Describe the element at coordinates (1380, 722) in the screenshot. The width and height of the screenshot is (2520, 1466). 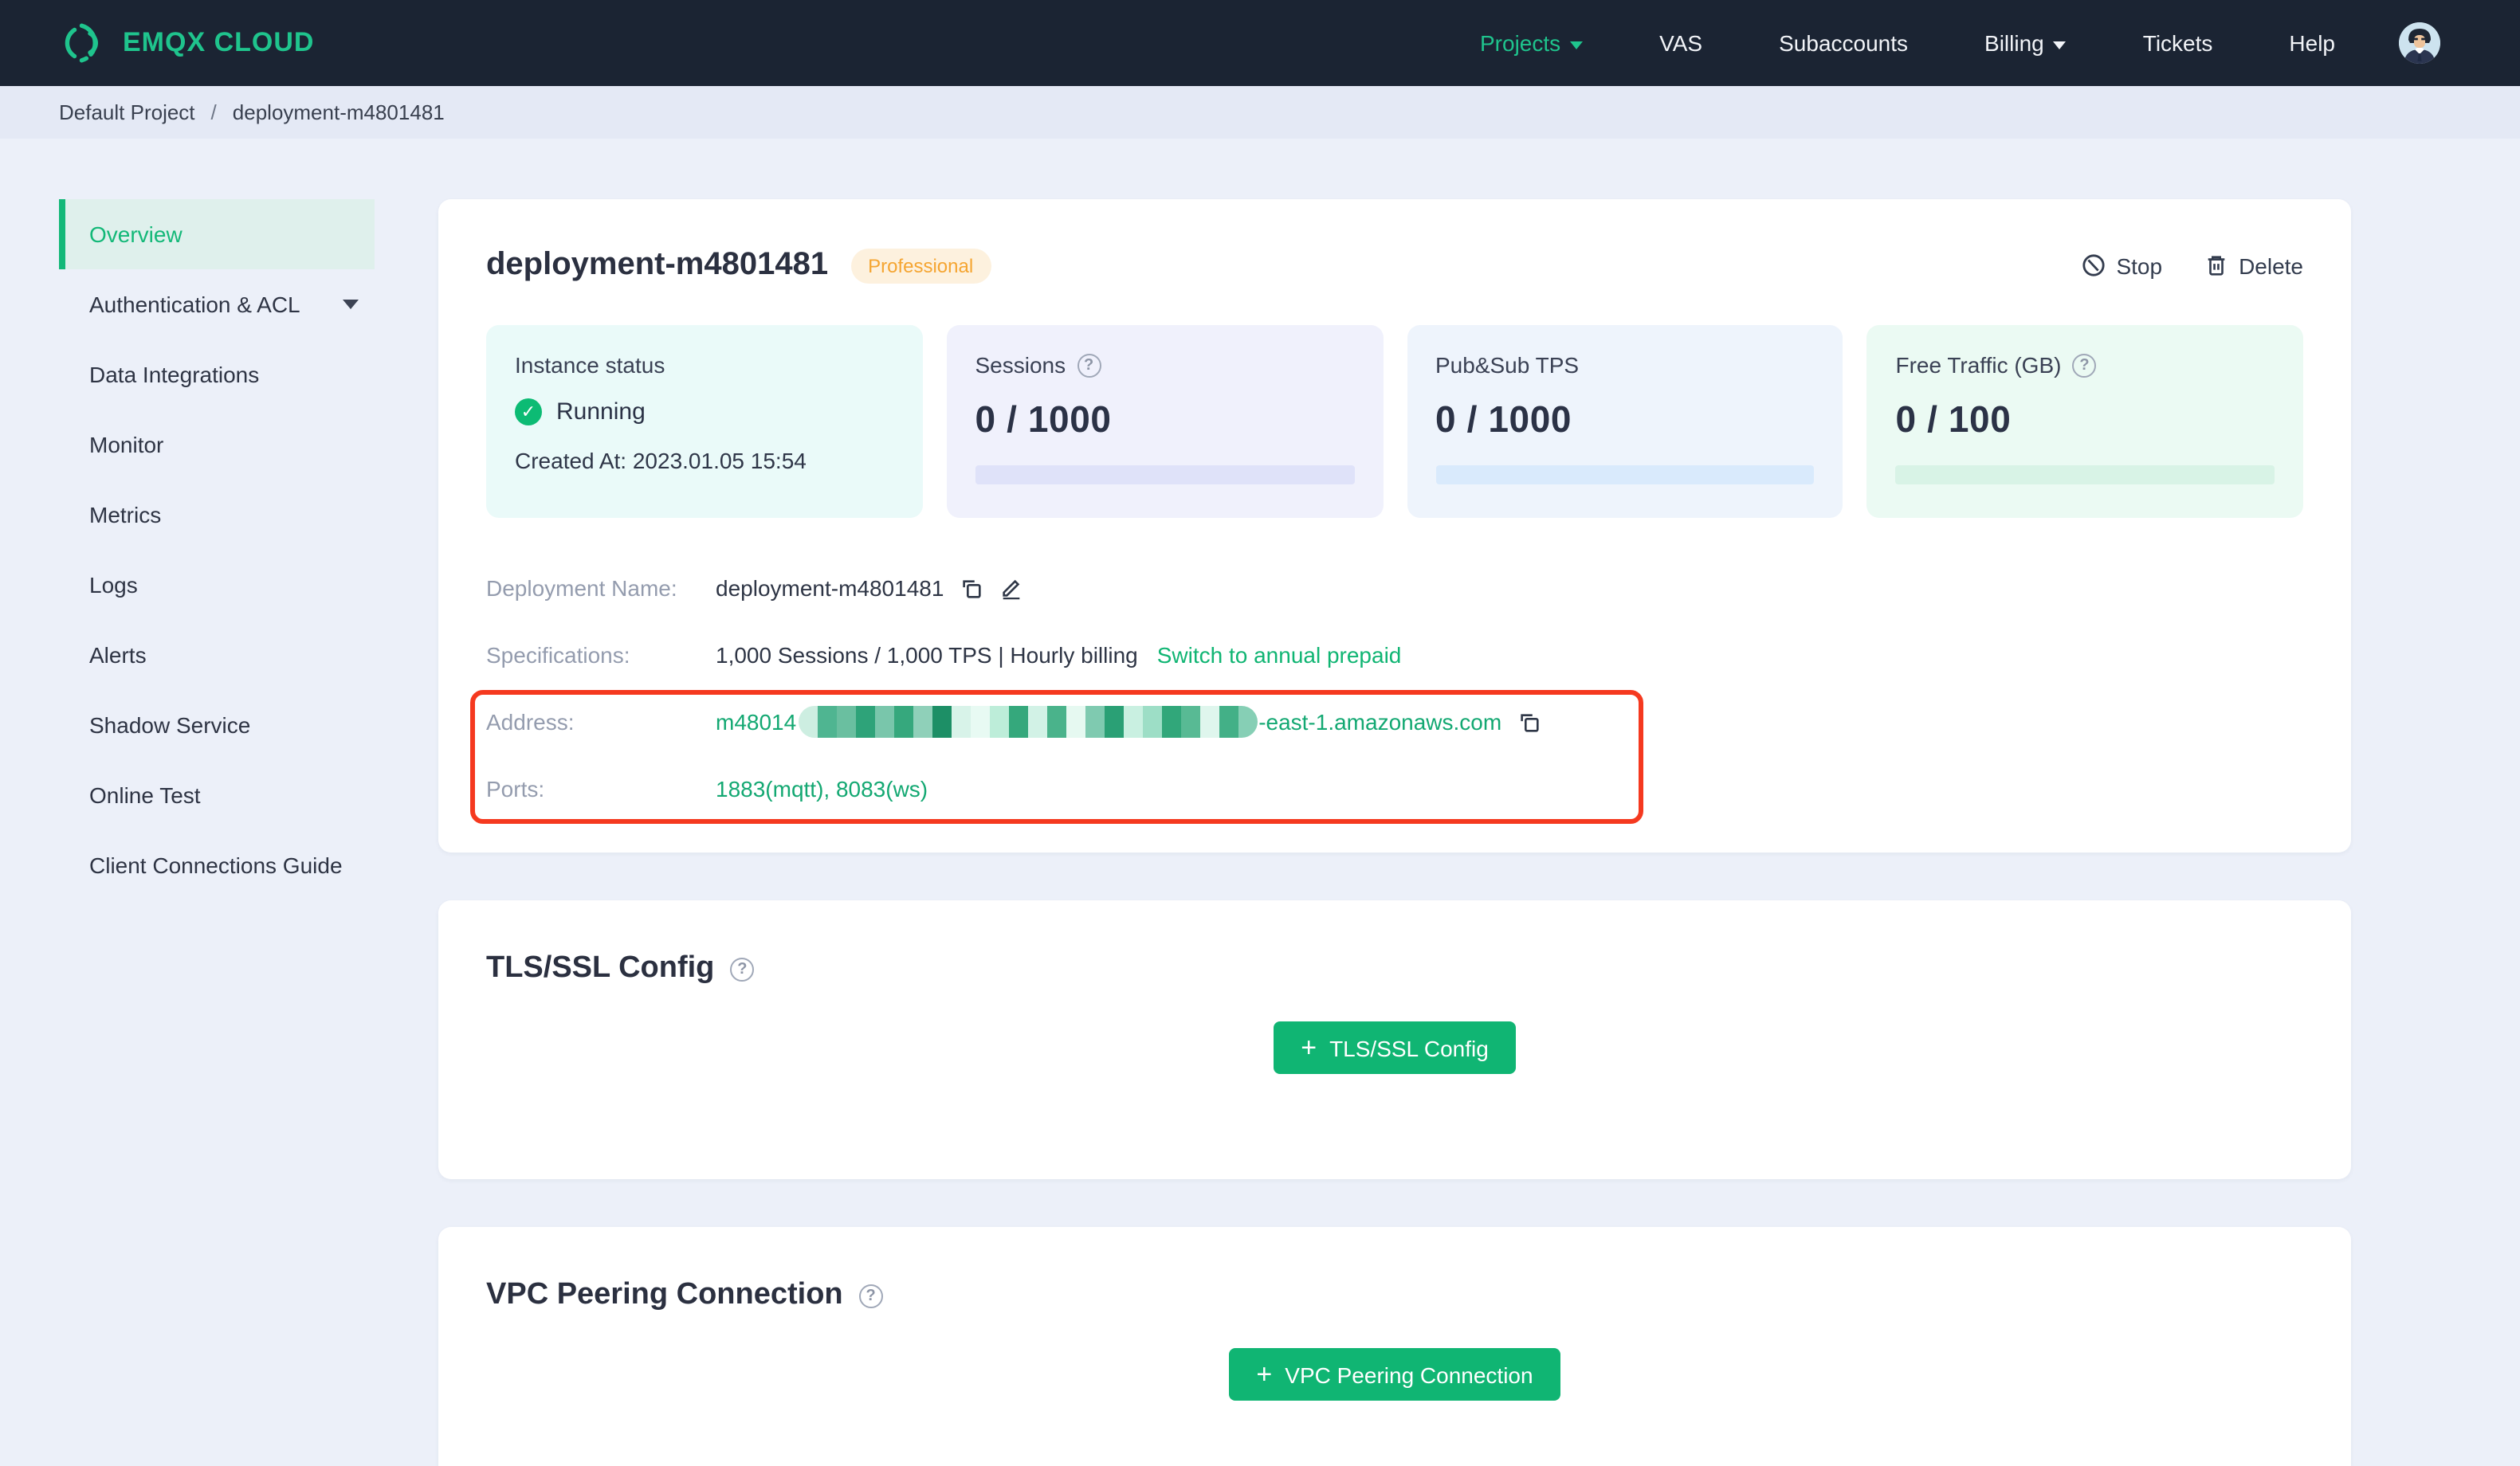
I see `address-suffix: -east-1.amazonaws.com` at that location.